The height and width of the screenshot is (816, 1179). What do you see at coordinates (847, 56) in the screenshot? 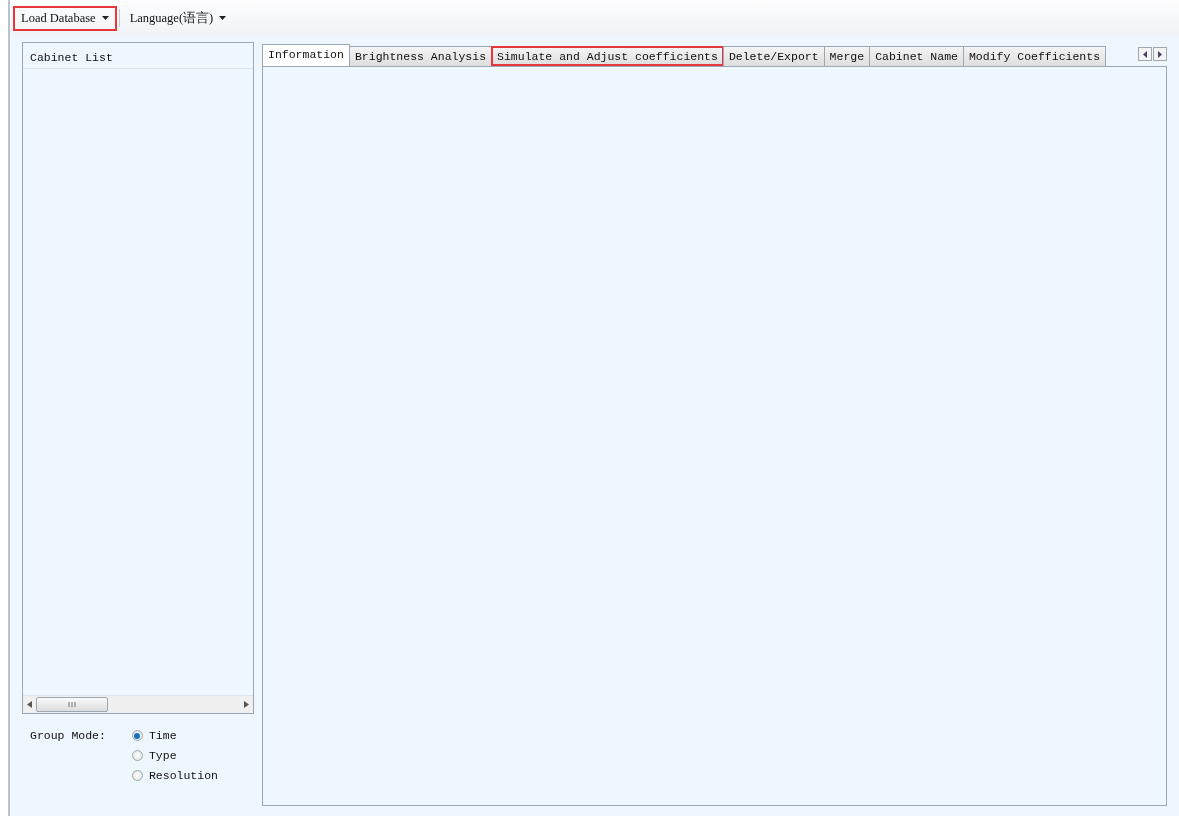
I see `tab: Merge` at bounding box center [847, 56].